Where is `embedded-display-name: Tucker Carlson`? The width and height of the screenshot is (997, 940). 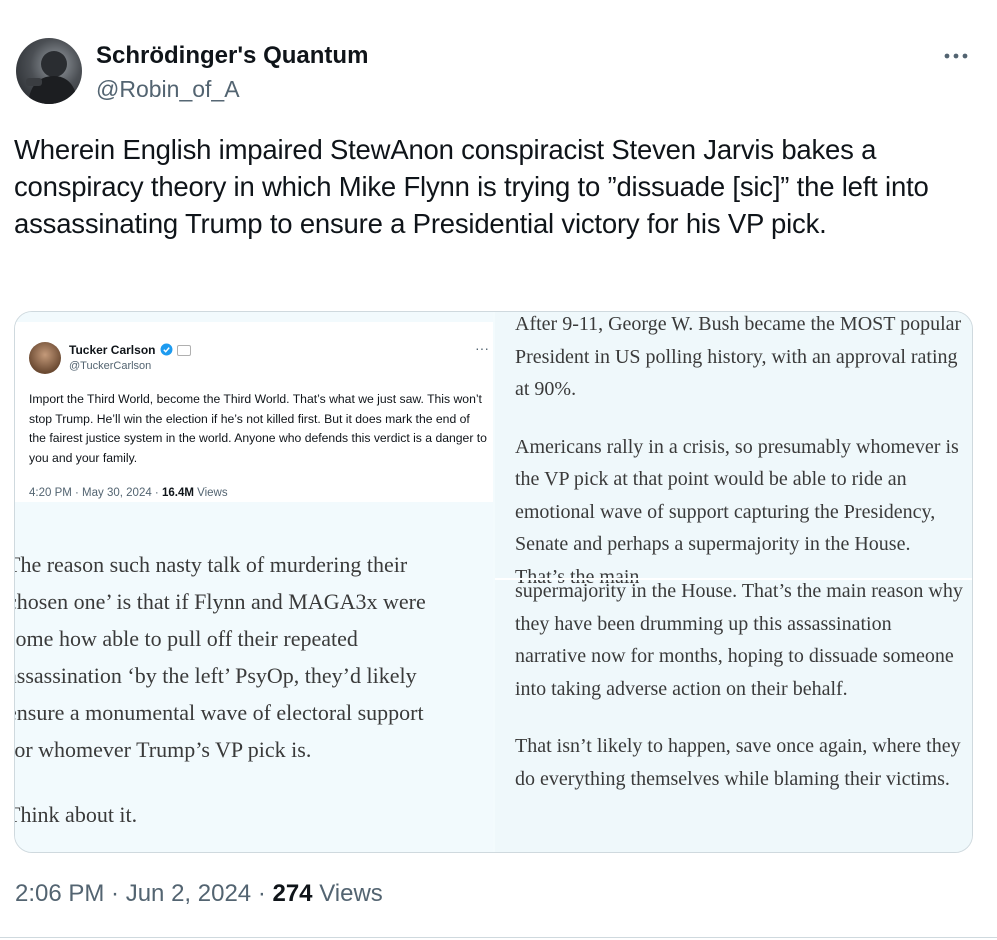
embedded-display-name: Tucker Carlson is located at coordinates (112, 350).